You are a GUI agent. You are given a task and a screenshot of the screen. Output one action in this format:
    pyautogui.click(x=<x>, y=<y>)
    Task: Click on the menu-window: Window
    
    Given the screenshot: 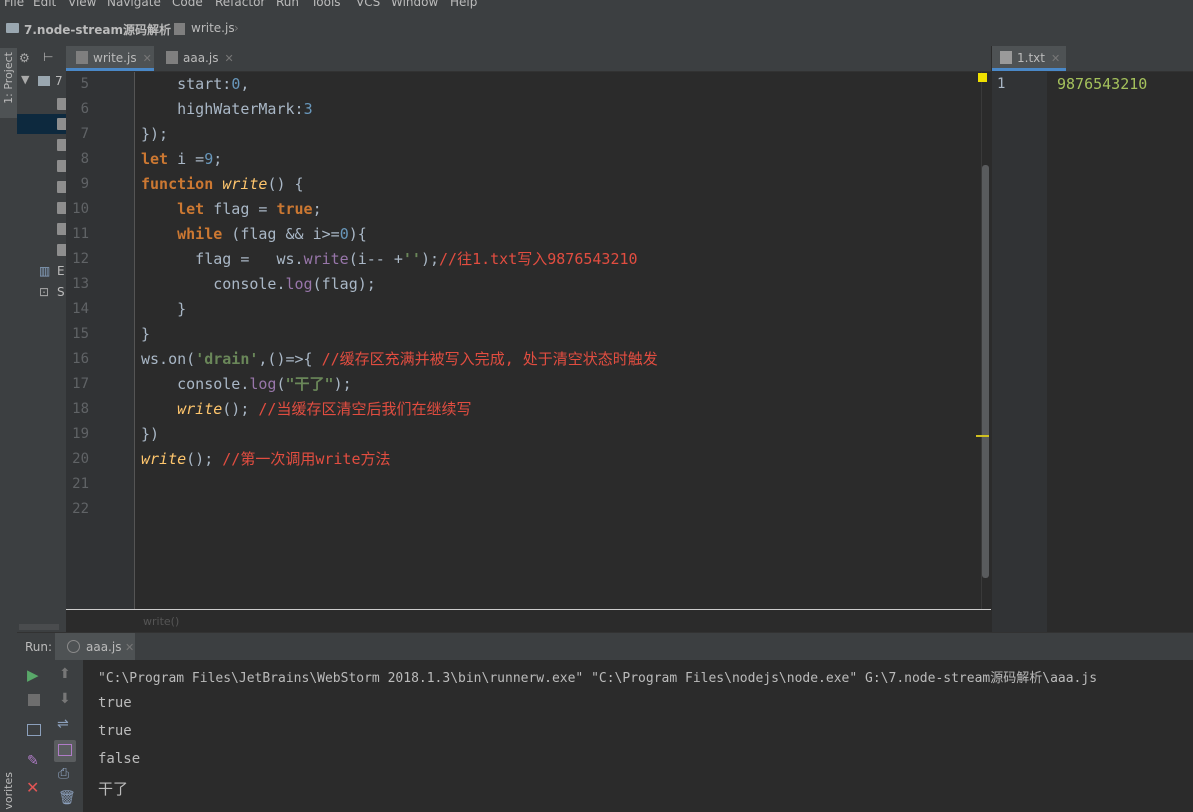 What is the action you would take?
    pyautogui.click(x=414, y=4)
    